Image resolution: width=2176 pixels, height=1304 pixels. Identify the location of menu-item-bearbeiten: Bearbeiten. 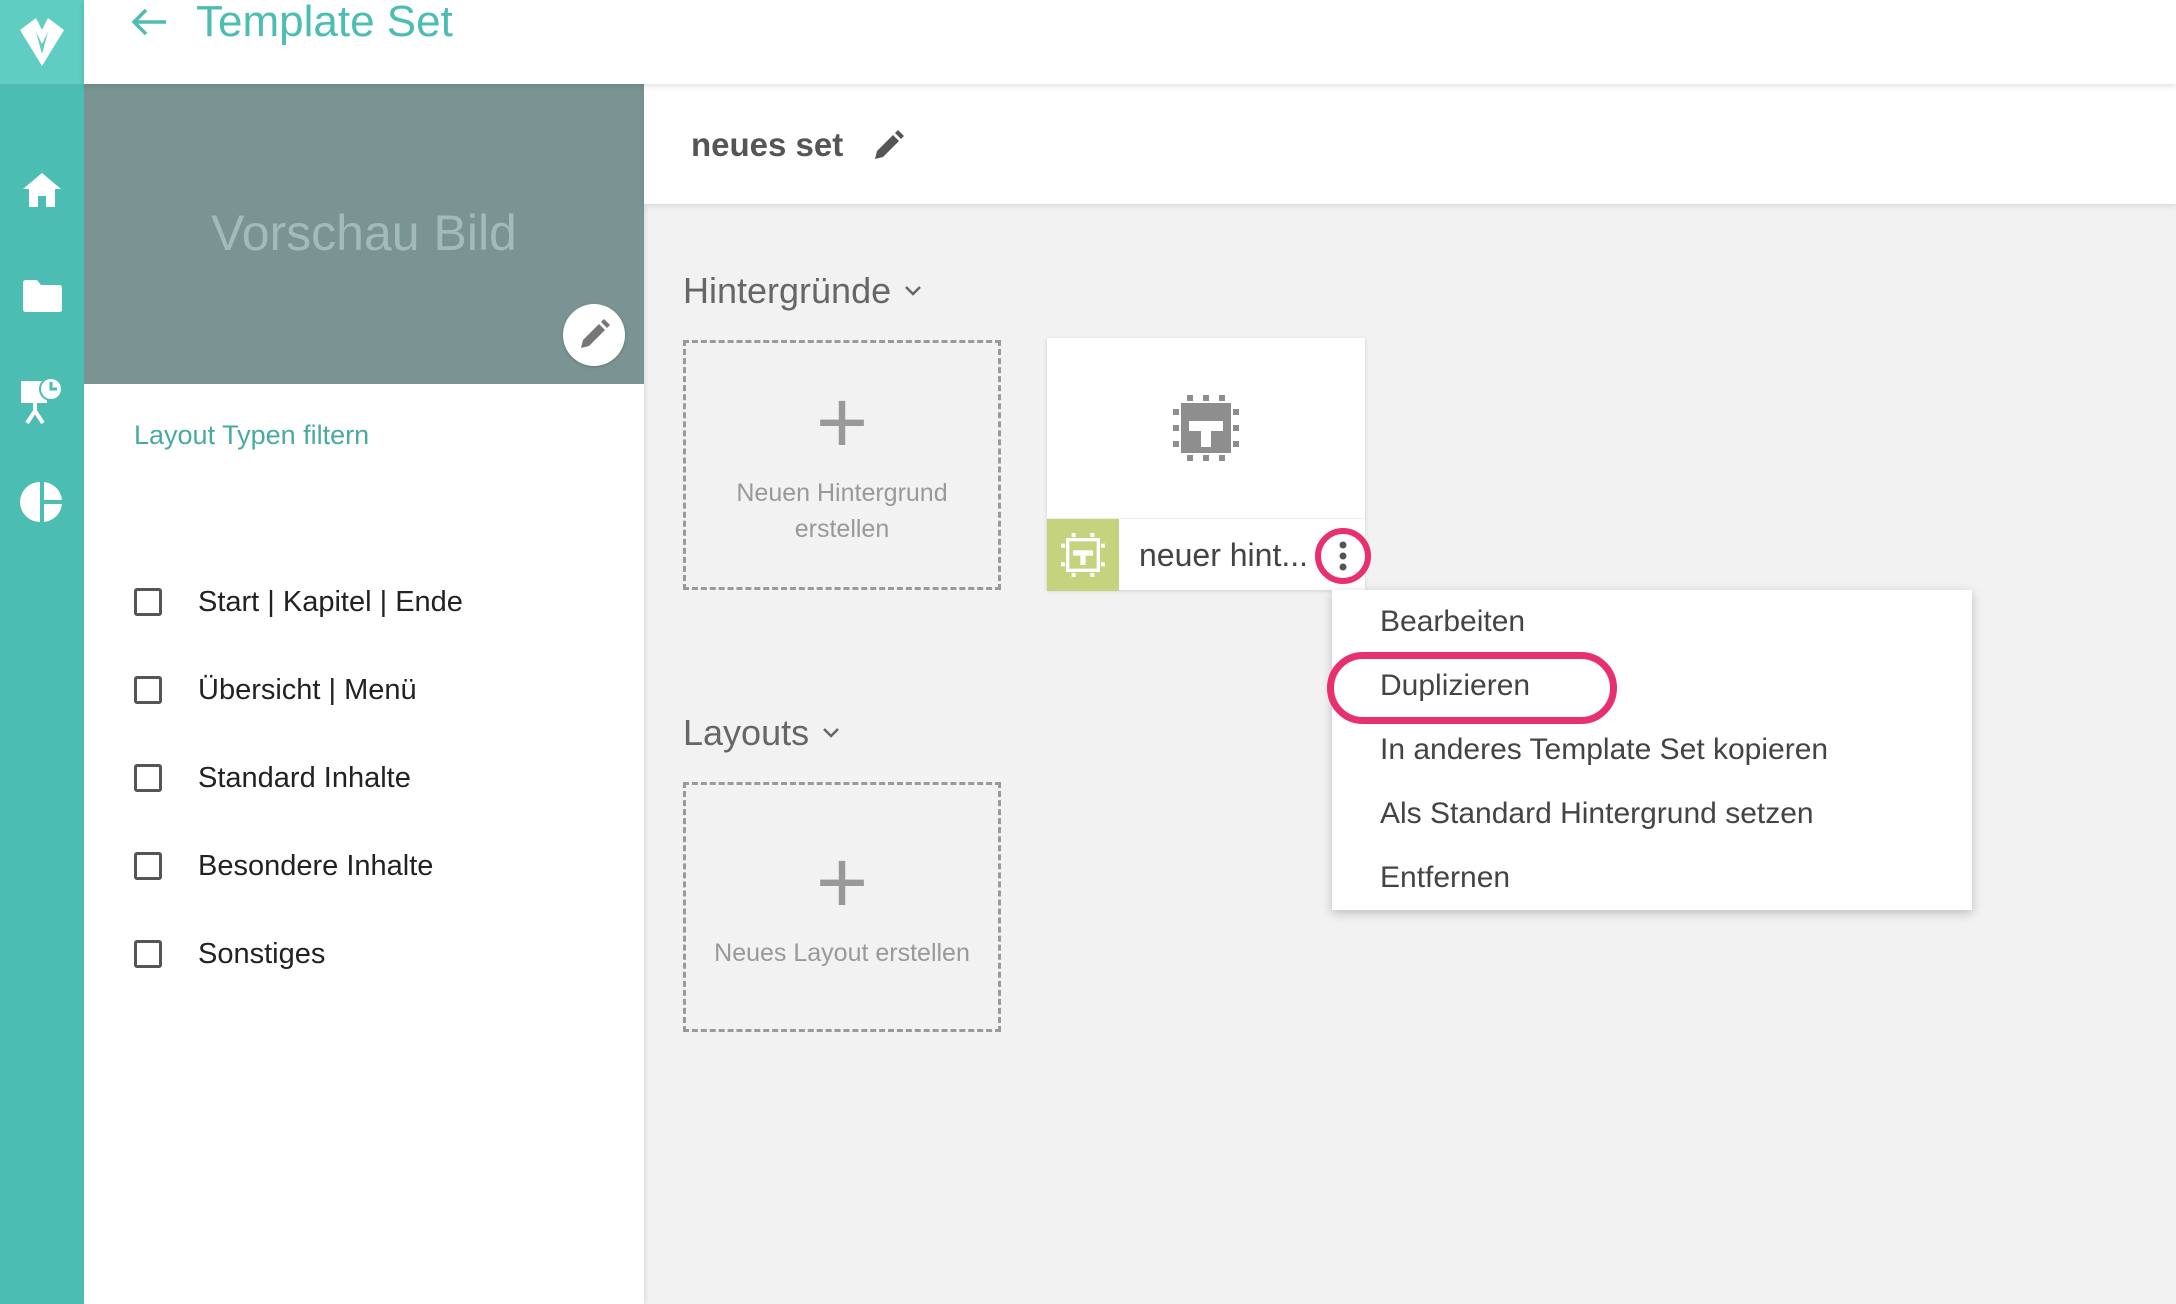
(1652, 622).